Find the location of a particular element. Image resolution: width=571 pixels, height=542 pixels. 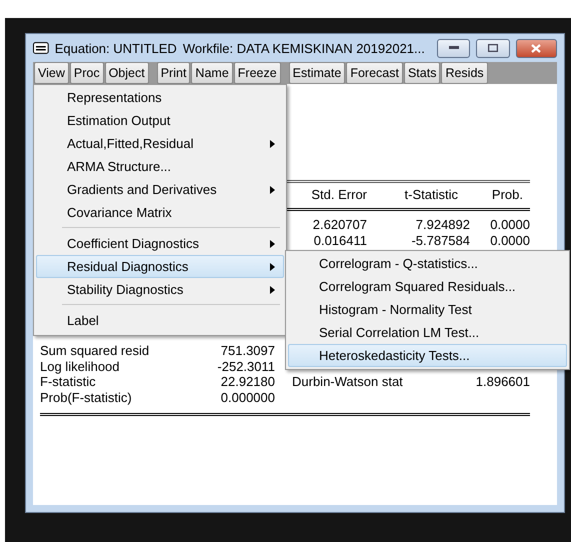

menu-item: Actual,Fitted,Residual is located at coordinates (160, 143).